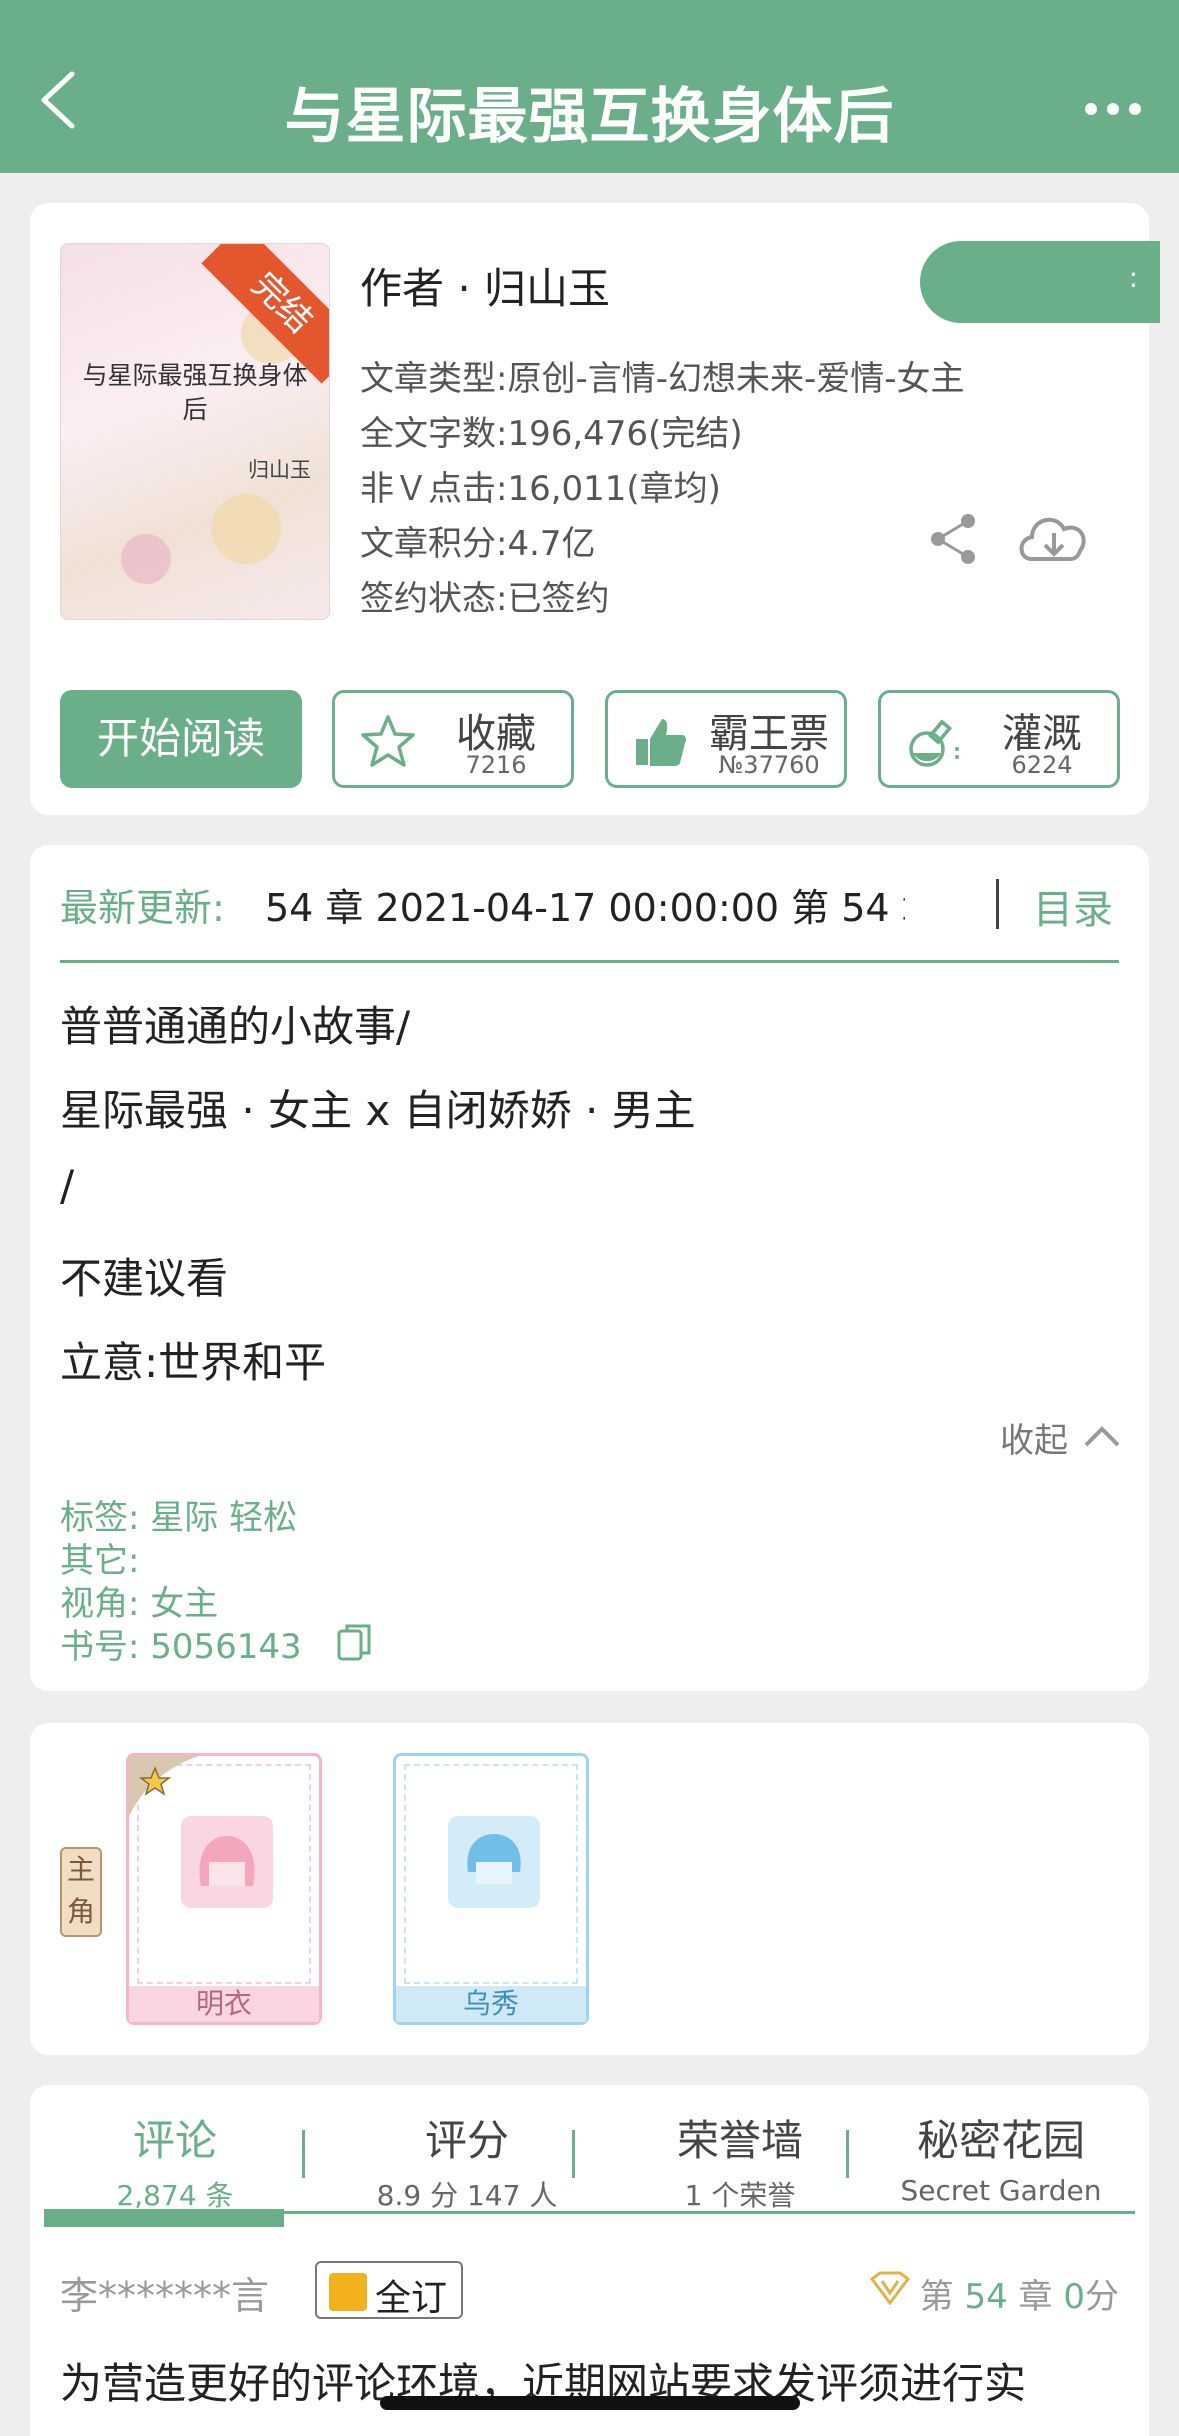  Describe the element at coordinates (378, 1110) in the screenshot. I see `description-line: 星际最强 · 女主 x 自闭娇娇 · 男主` at that location.